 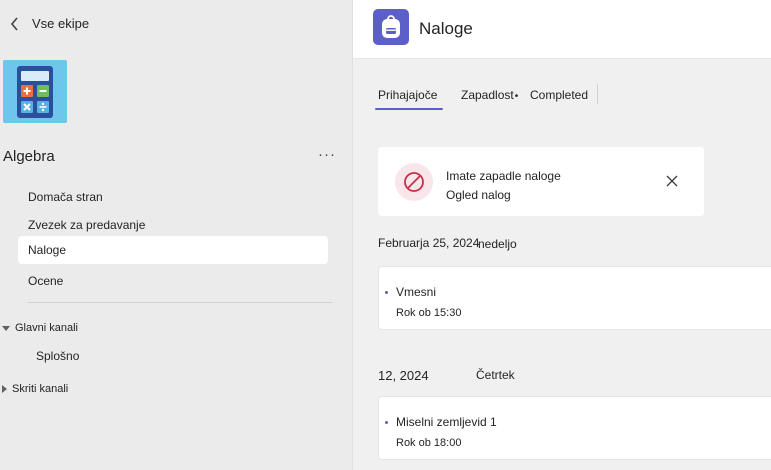 What do you see at coordinates (672, 181) in the screenshot?
I see `close-icon` at bounding box center [672, 181].